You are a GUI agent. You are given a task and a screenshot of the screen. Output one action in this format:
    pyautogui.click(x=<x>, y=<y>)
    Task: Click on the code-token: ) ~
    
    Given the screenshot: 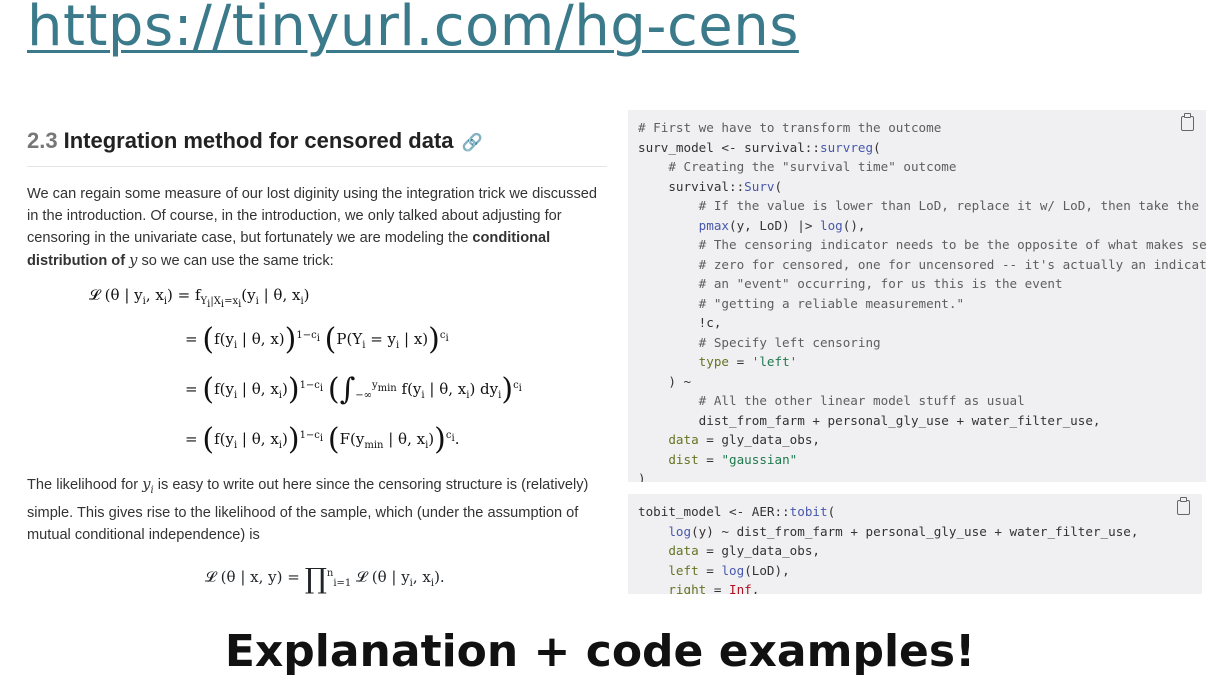 What is the action you would take?
    pyautogui.click(x=665, y=381)
    